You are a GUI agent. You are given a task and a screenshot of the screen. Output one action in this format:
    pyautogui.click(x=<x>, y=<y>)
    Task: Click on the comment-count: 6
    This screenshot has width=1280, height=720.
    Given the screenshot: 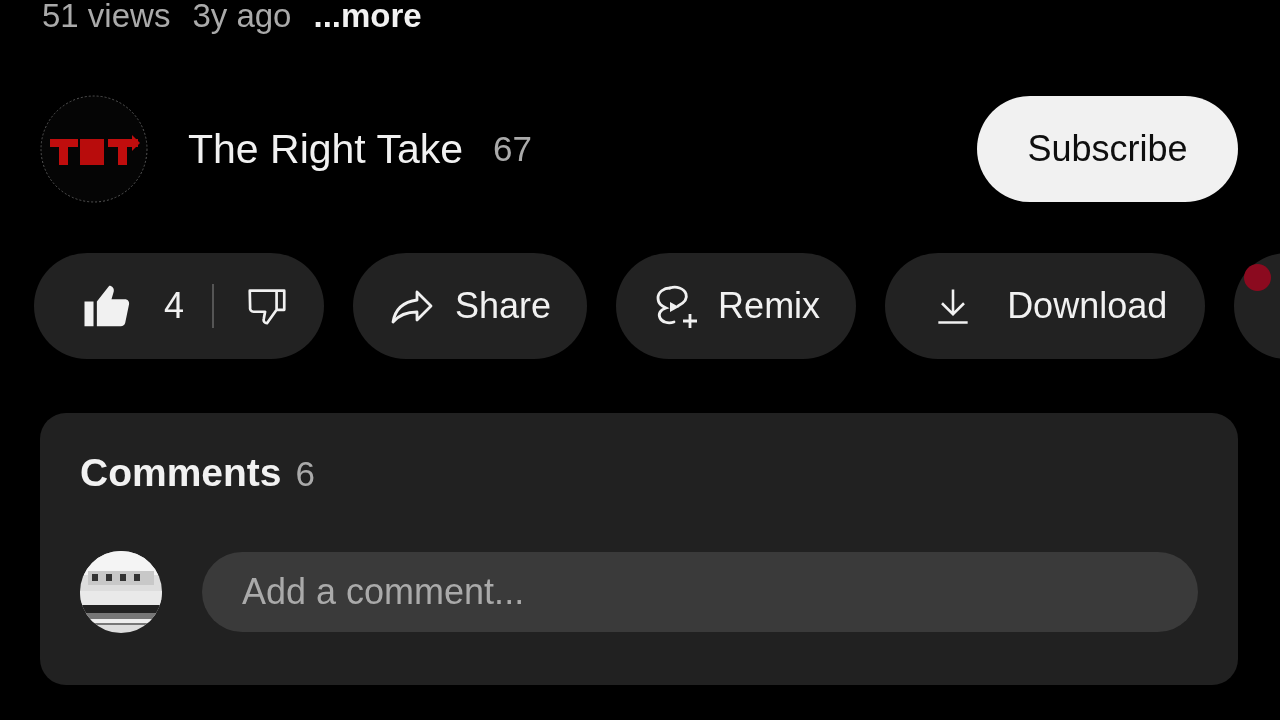 What is the action you would take?
    pyautogui.click(x=305, y=474)
    